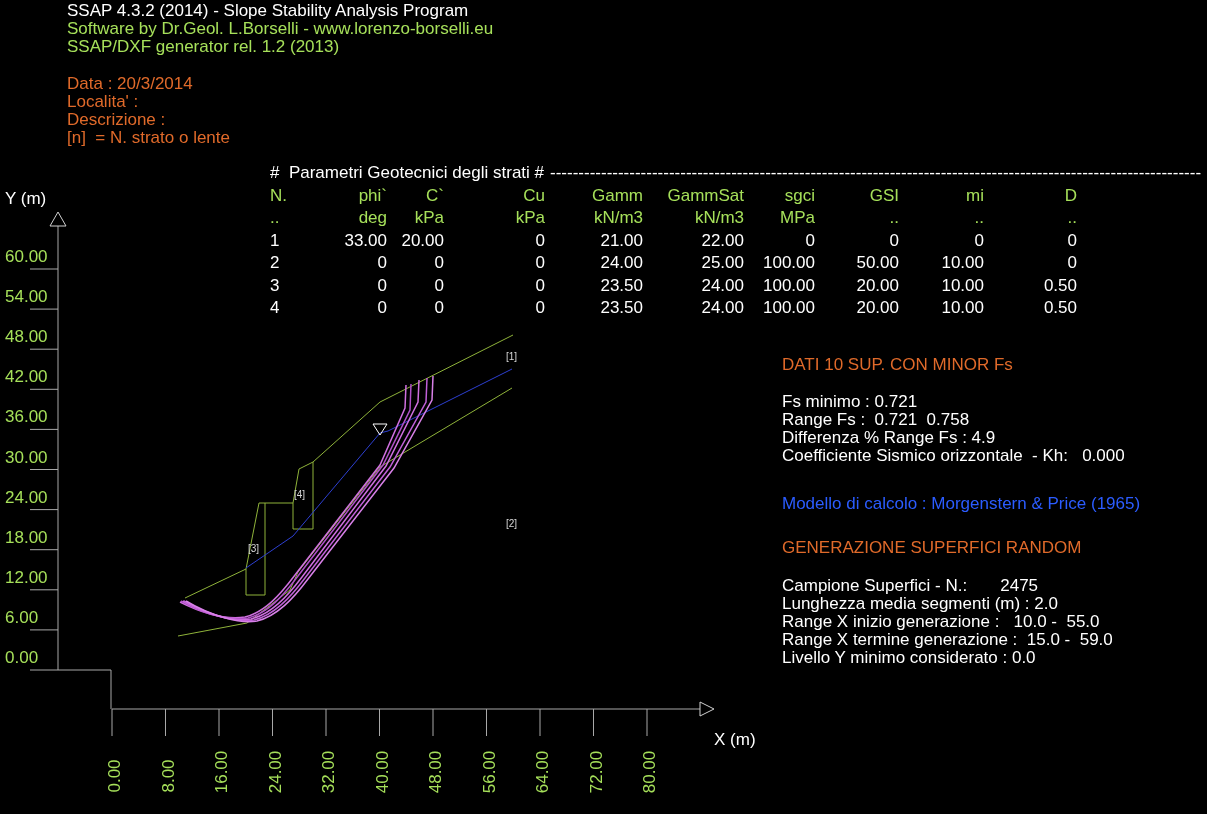  What do you see at coordinates (372, 195) in the screenshot?
I see `column-header: phi`` at bounding box center [372, 195].